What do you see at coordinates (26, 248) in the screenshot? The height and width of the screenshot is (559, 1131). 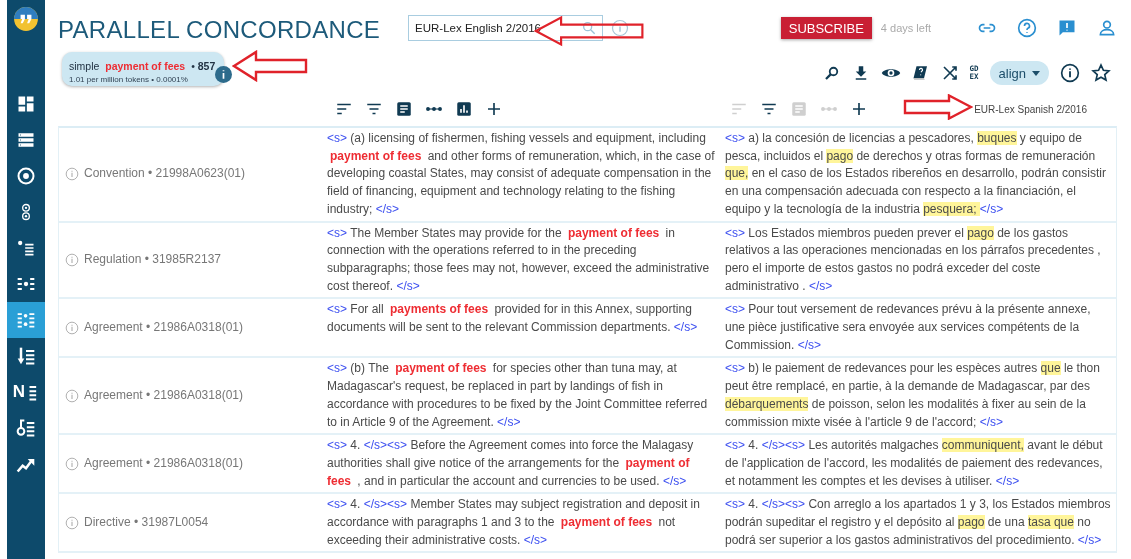 I see `bullet-list-icon` at bounding box center [26, 248].